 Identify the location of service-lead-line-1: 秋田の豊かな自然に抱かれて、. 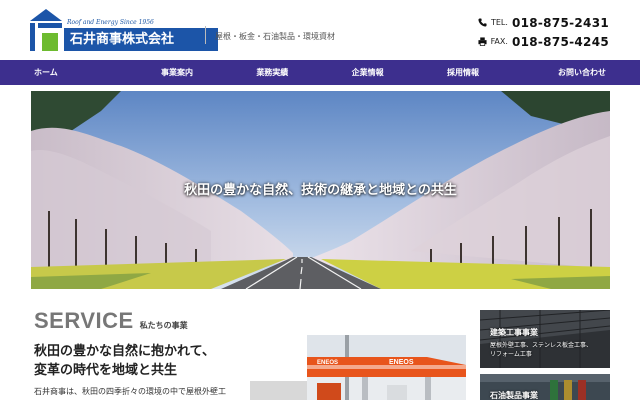
(124, 351).